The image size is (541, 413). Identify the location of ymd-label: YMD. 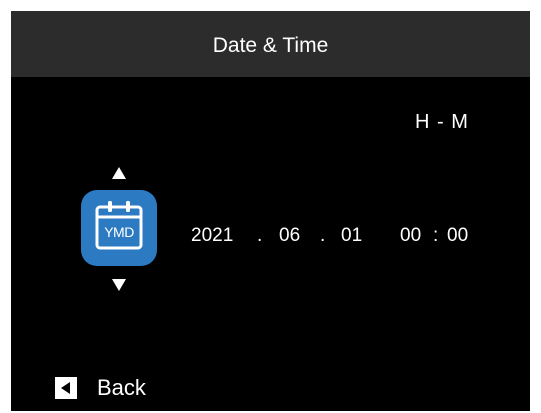
(119, 232).